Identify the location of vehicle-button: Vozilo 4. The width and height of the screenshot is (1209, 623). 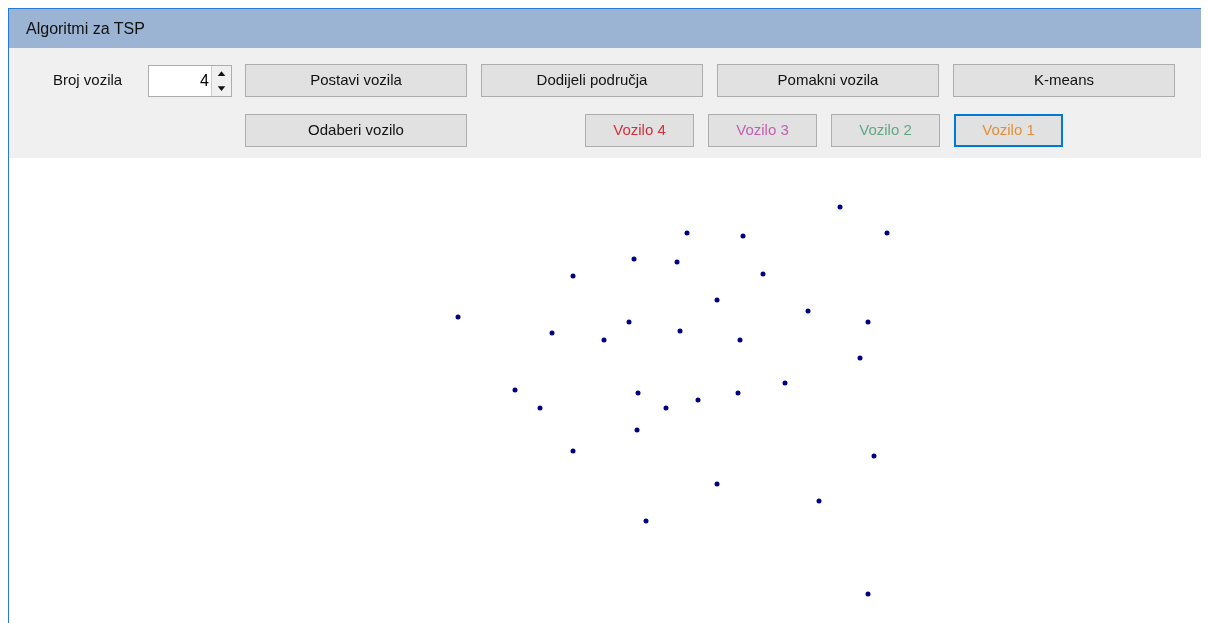
(639, 130).